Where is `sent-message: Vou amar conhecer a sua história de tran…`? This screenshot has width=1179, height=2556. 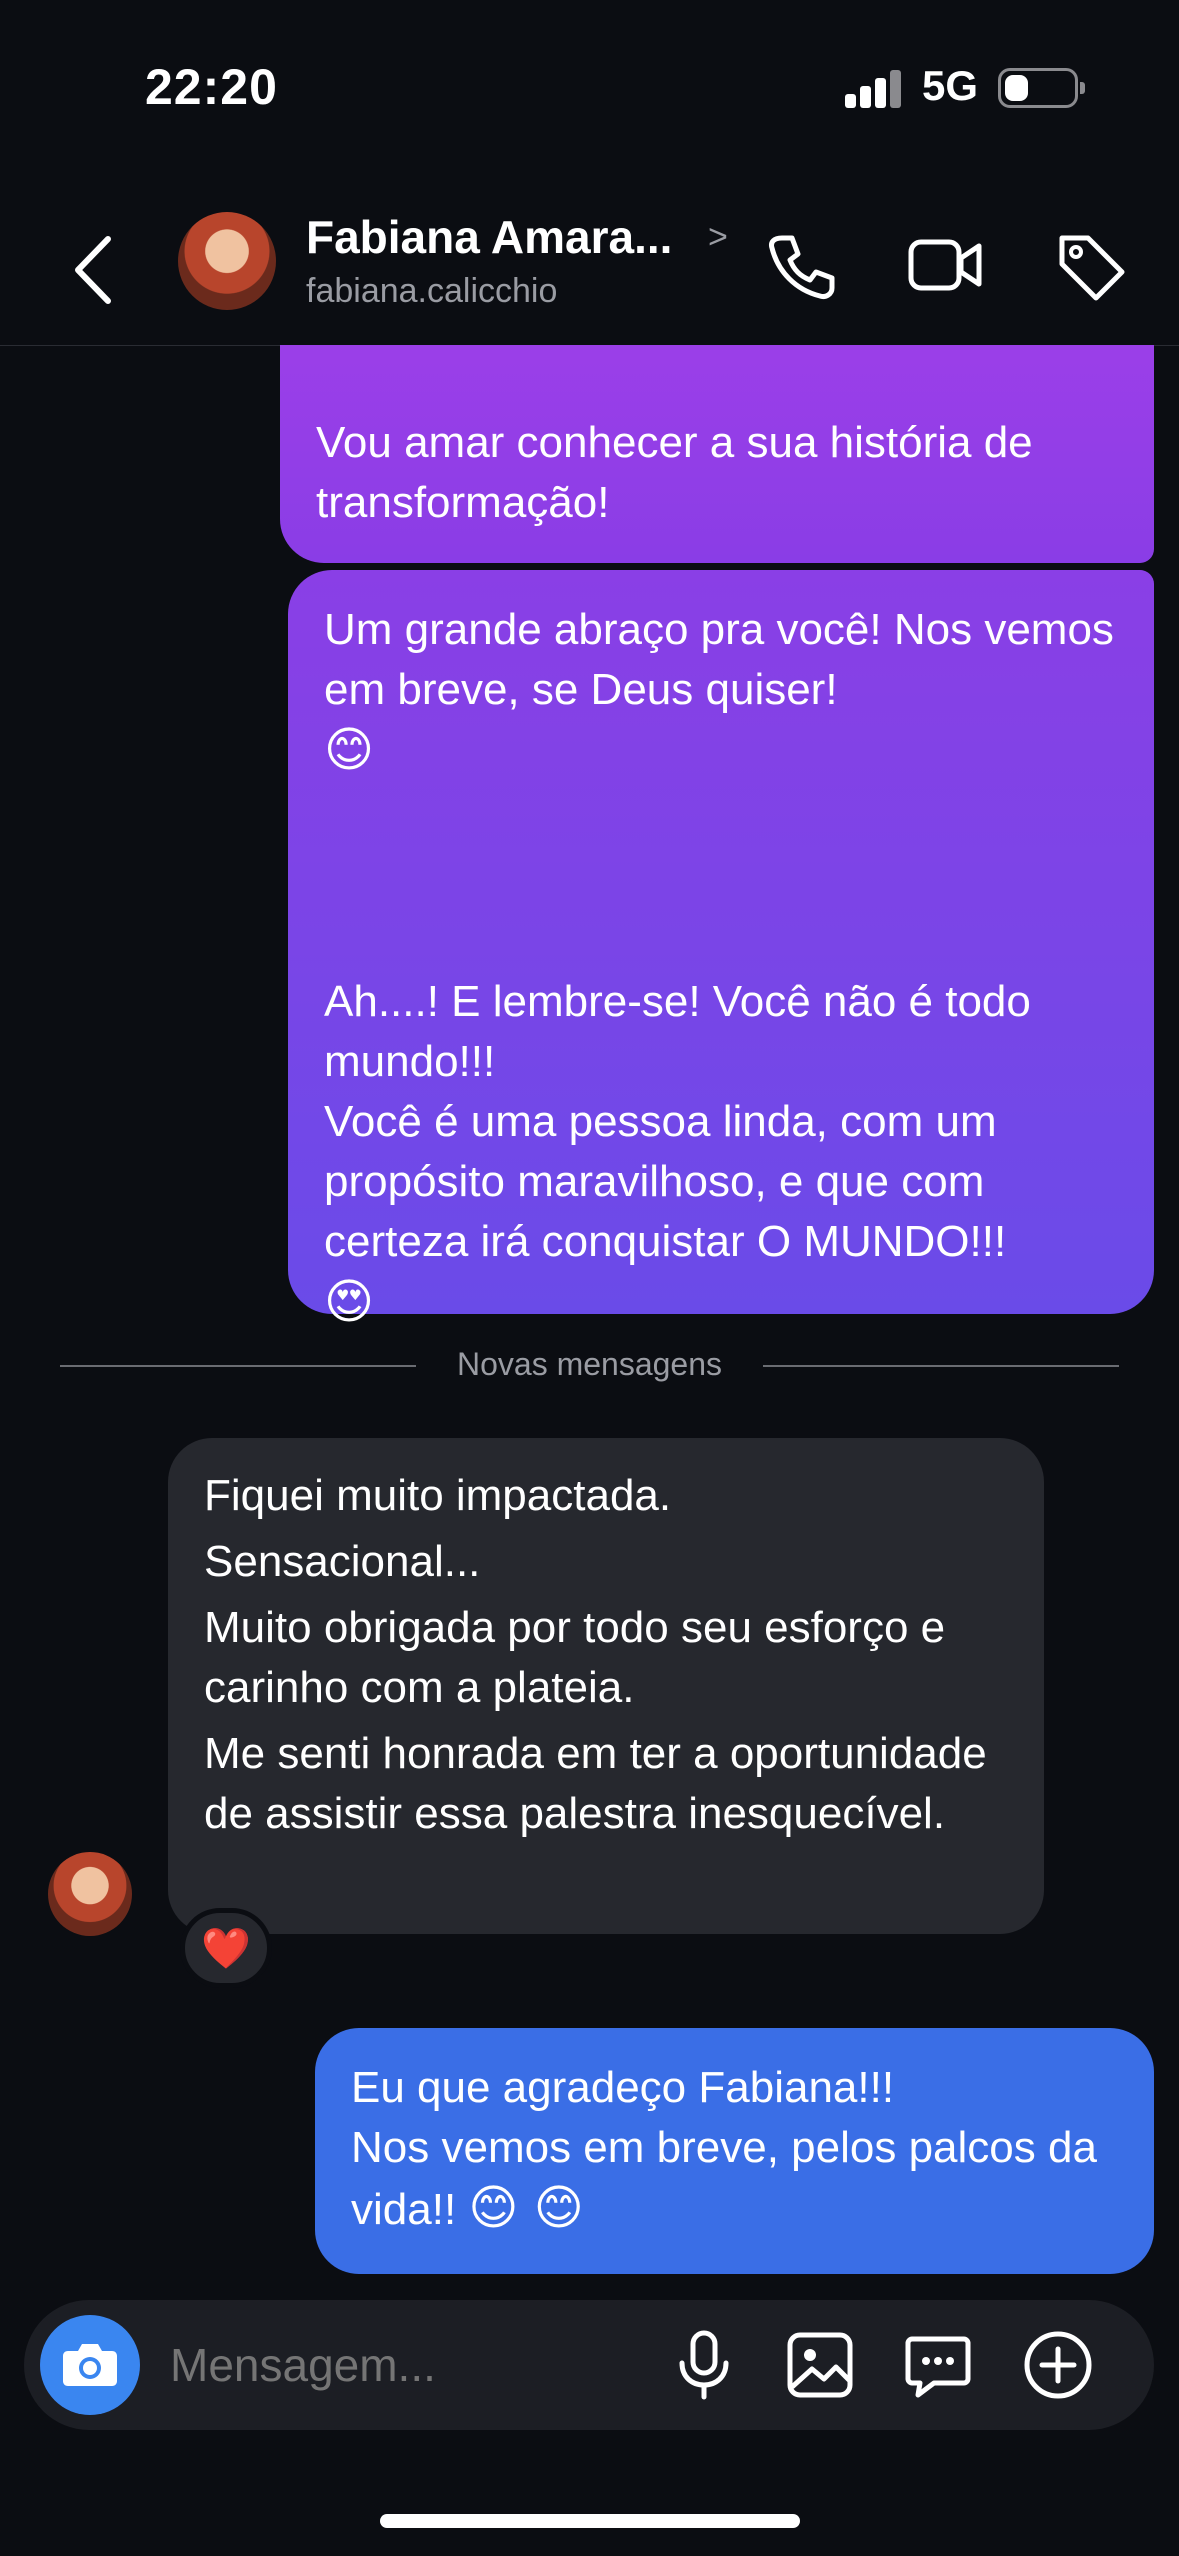
sent-message: Vou amar conhecer a sua história de tran… is located at coordinates (717, 454).